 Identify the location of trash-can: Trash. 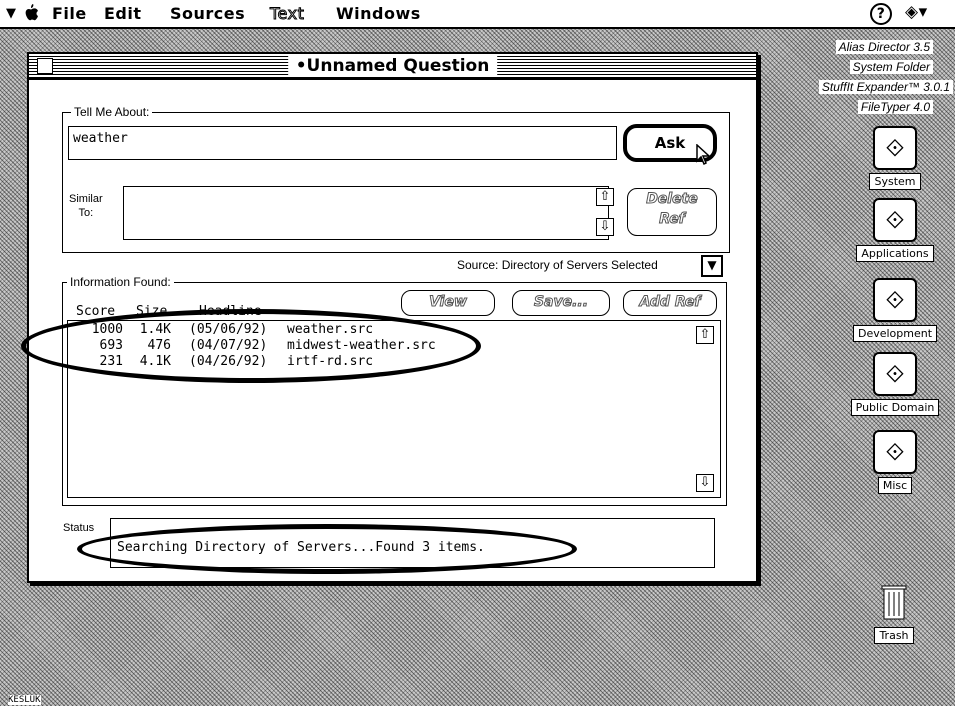
(894, 613).